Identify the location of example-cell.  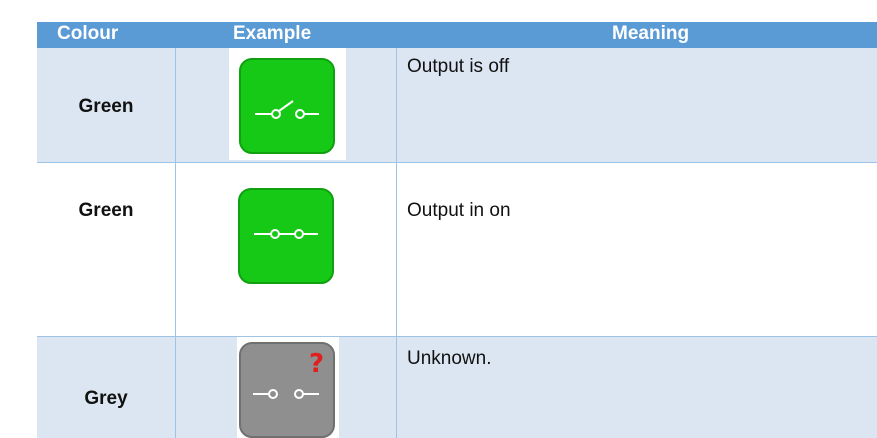
(287, 104).